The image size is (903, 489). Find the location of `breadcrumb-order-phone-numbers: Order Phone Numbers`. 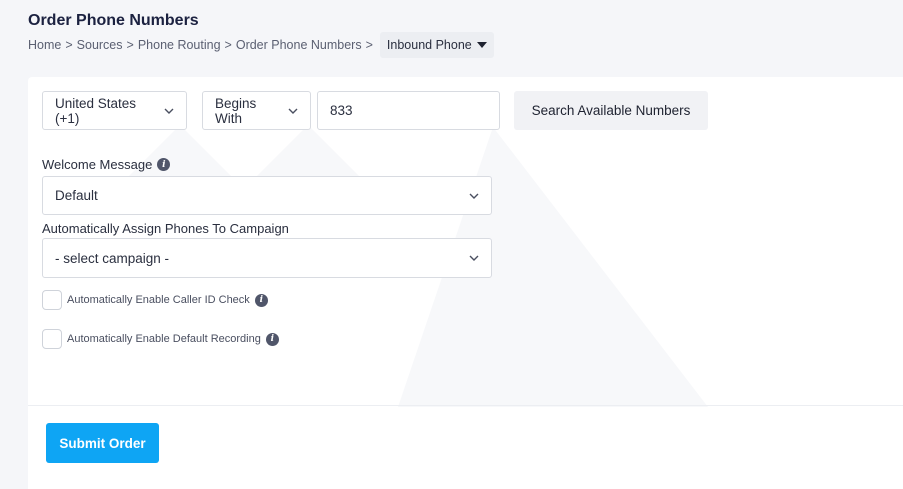

breadcrumb-order-phone-numbers: Order Phone Numbers is located at coordinates (299, 45).